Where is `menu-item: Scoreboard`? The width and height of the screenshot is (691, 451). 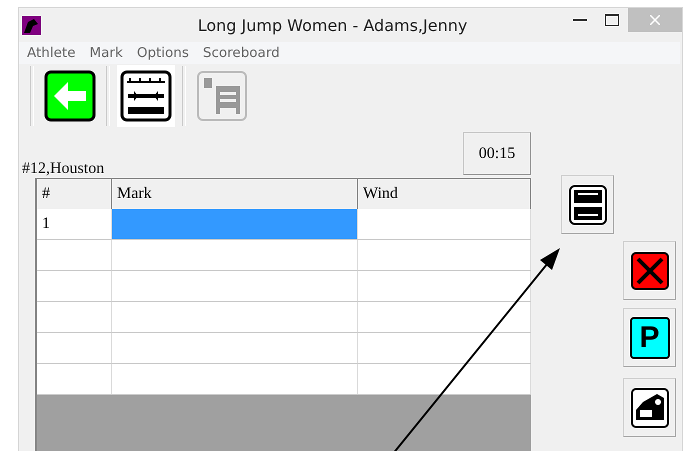
menu-item: Scoreboard is located at coordinates (241, 53).